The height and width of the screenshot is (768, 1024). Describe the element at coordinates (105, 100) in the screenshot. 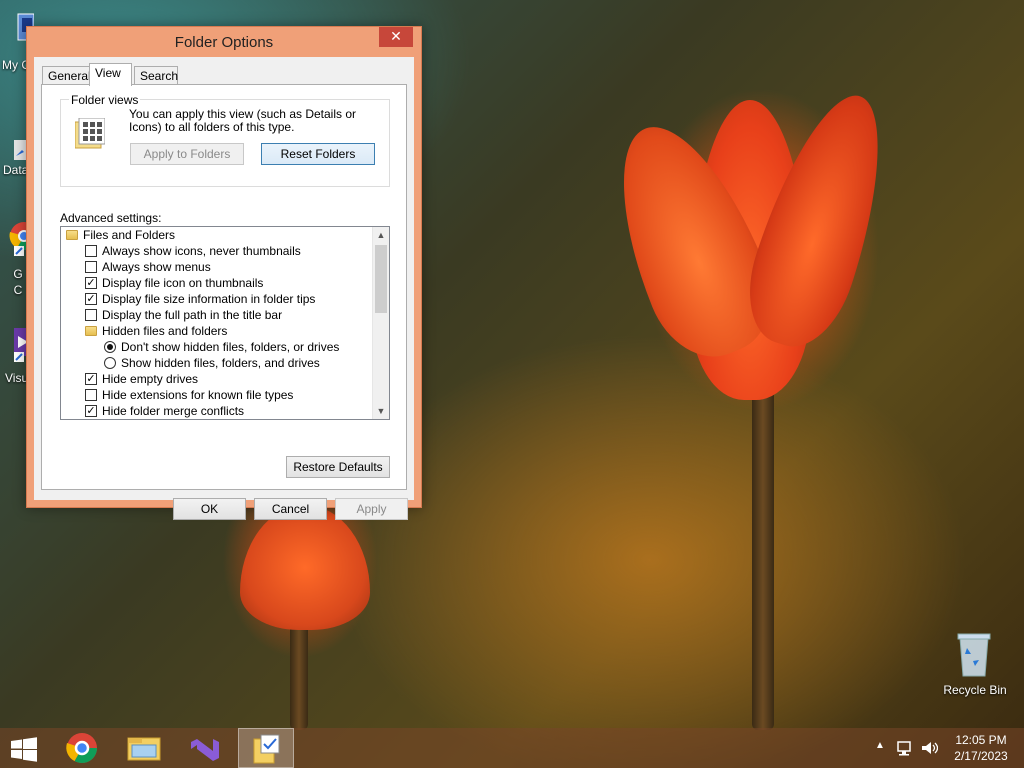

I see `folder-views-label: Folder views` at that location.